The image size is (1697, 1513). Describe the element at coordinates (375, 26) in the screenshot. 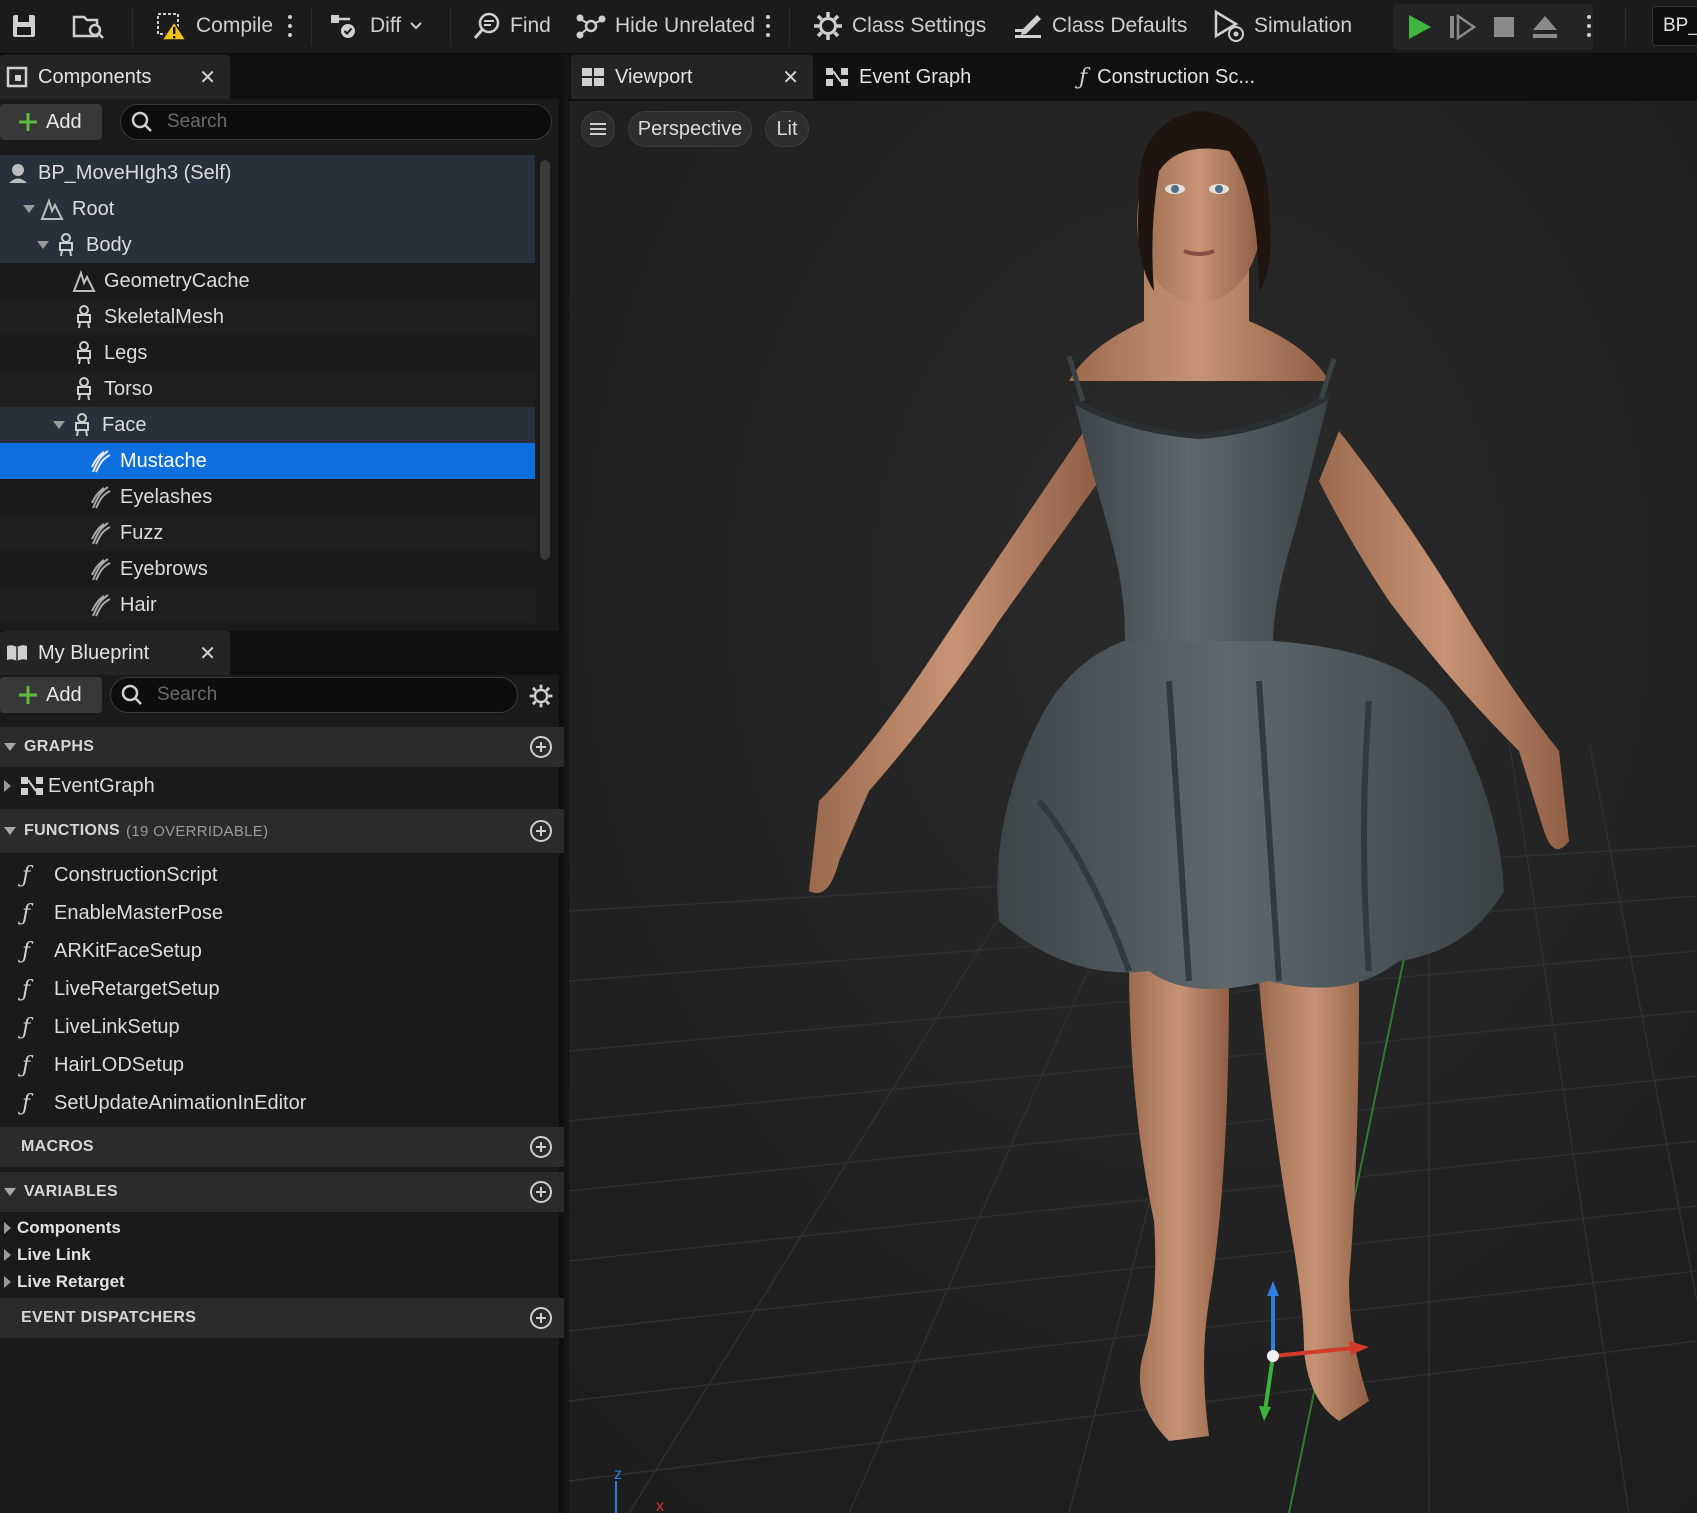

I see `diff-button: Diff` at that location.